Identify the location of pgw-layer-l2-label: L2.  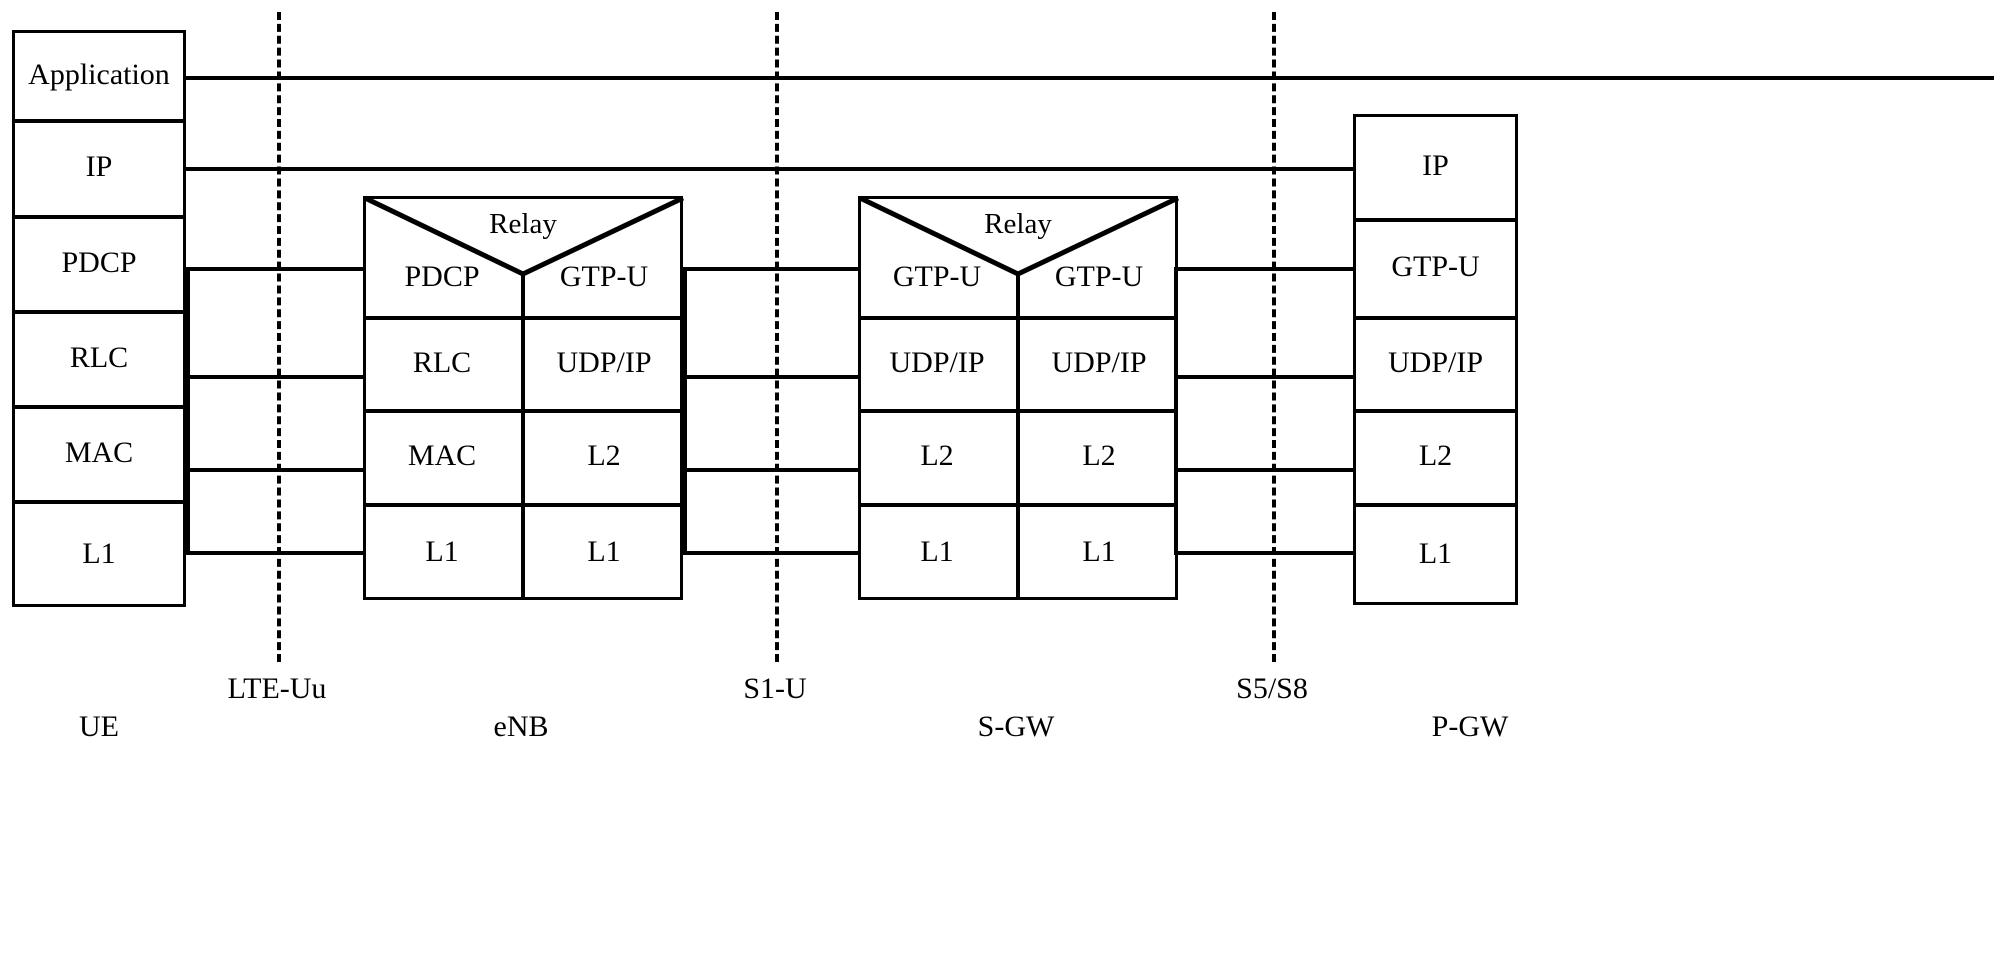
(1435, 455).